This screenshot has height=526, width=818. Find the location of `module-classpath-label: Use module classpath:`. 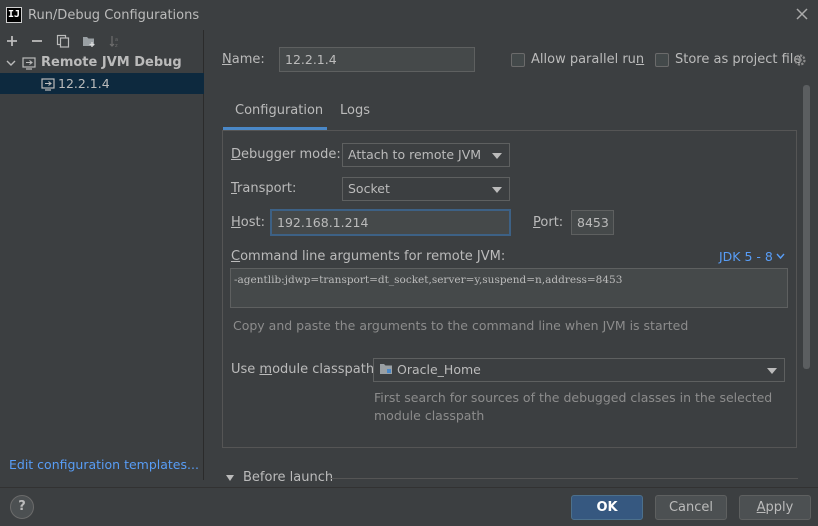

module-classpath-label: Use module classpath: is located at coordinates (305, 369).